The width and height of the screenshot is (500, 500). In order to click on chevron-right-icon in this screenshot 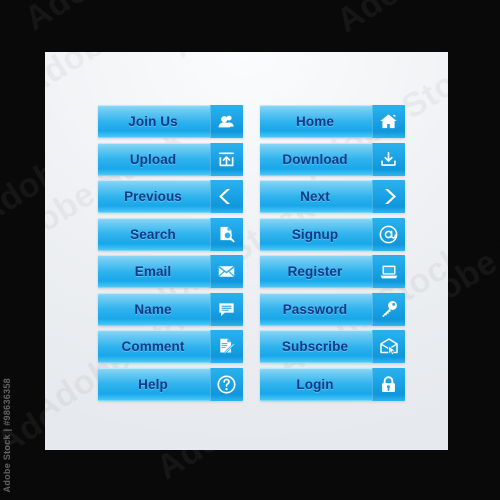, I will do `click(388, 196)`.